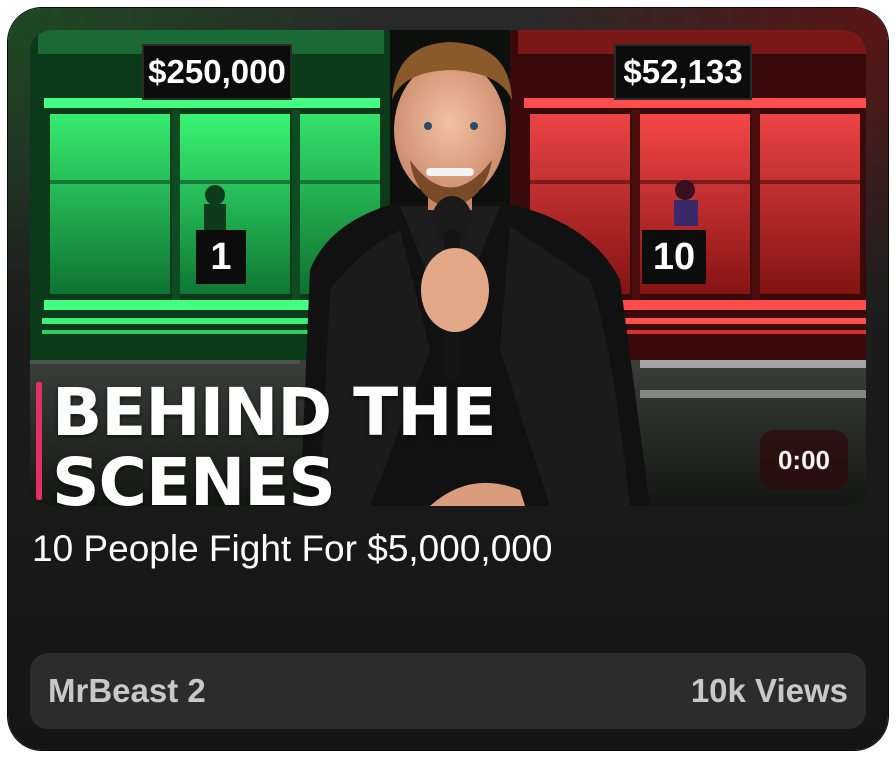 This screenshot has height=758, width=896. Describe the element at coordinates (221, 257) in the screenshot. I see `left-booth-number-sign: 1` at that location.